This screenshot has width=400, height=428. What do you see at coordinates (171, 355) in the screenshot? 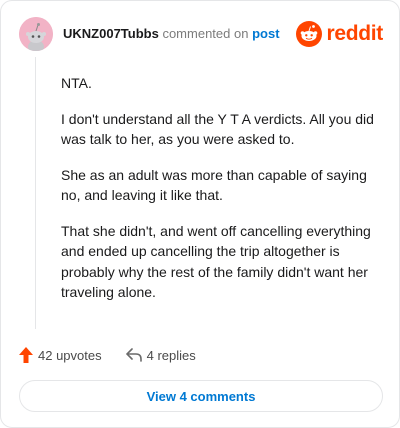
I see `reply-count: 4 replies` at bounding box center [171, 355].